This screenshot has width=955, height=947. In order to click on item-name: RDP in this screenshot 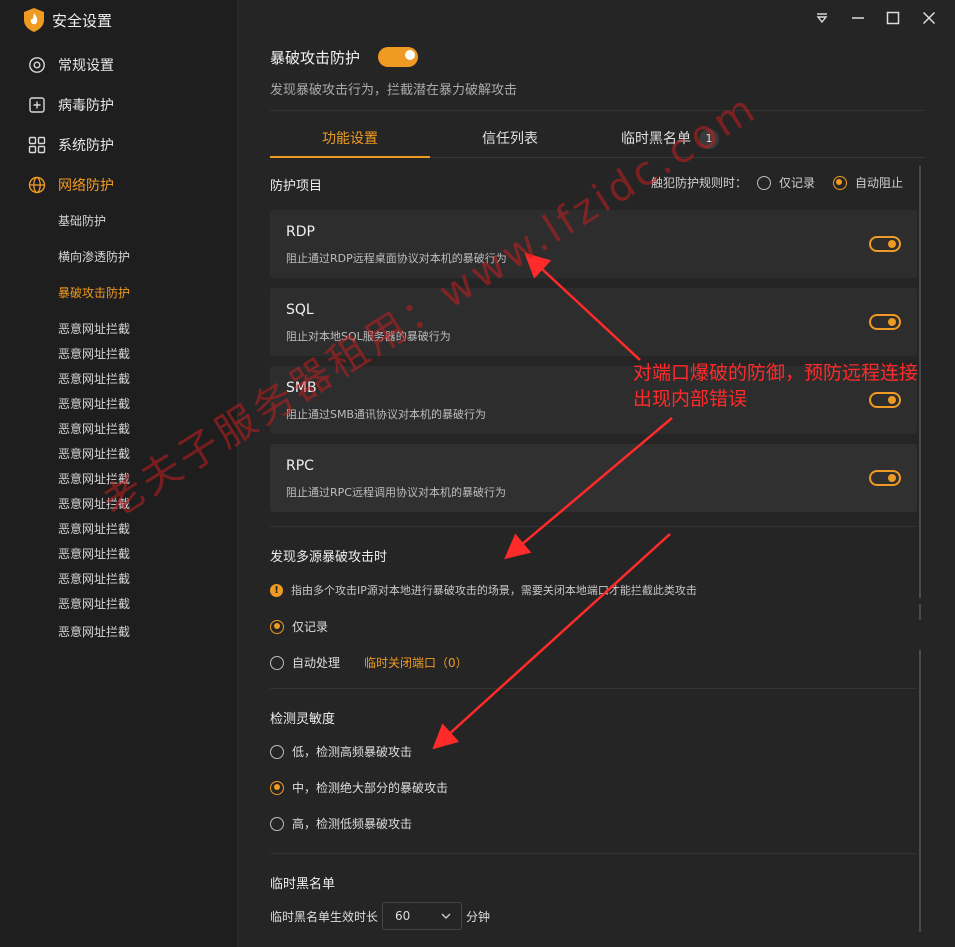, I will do `click(300, 232)`.